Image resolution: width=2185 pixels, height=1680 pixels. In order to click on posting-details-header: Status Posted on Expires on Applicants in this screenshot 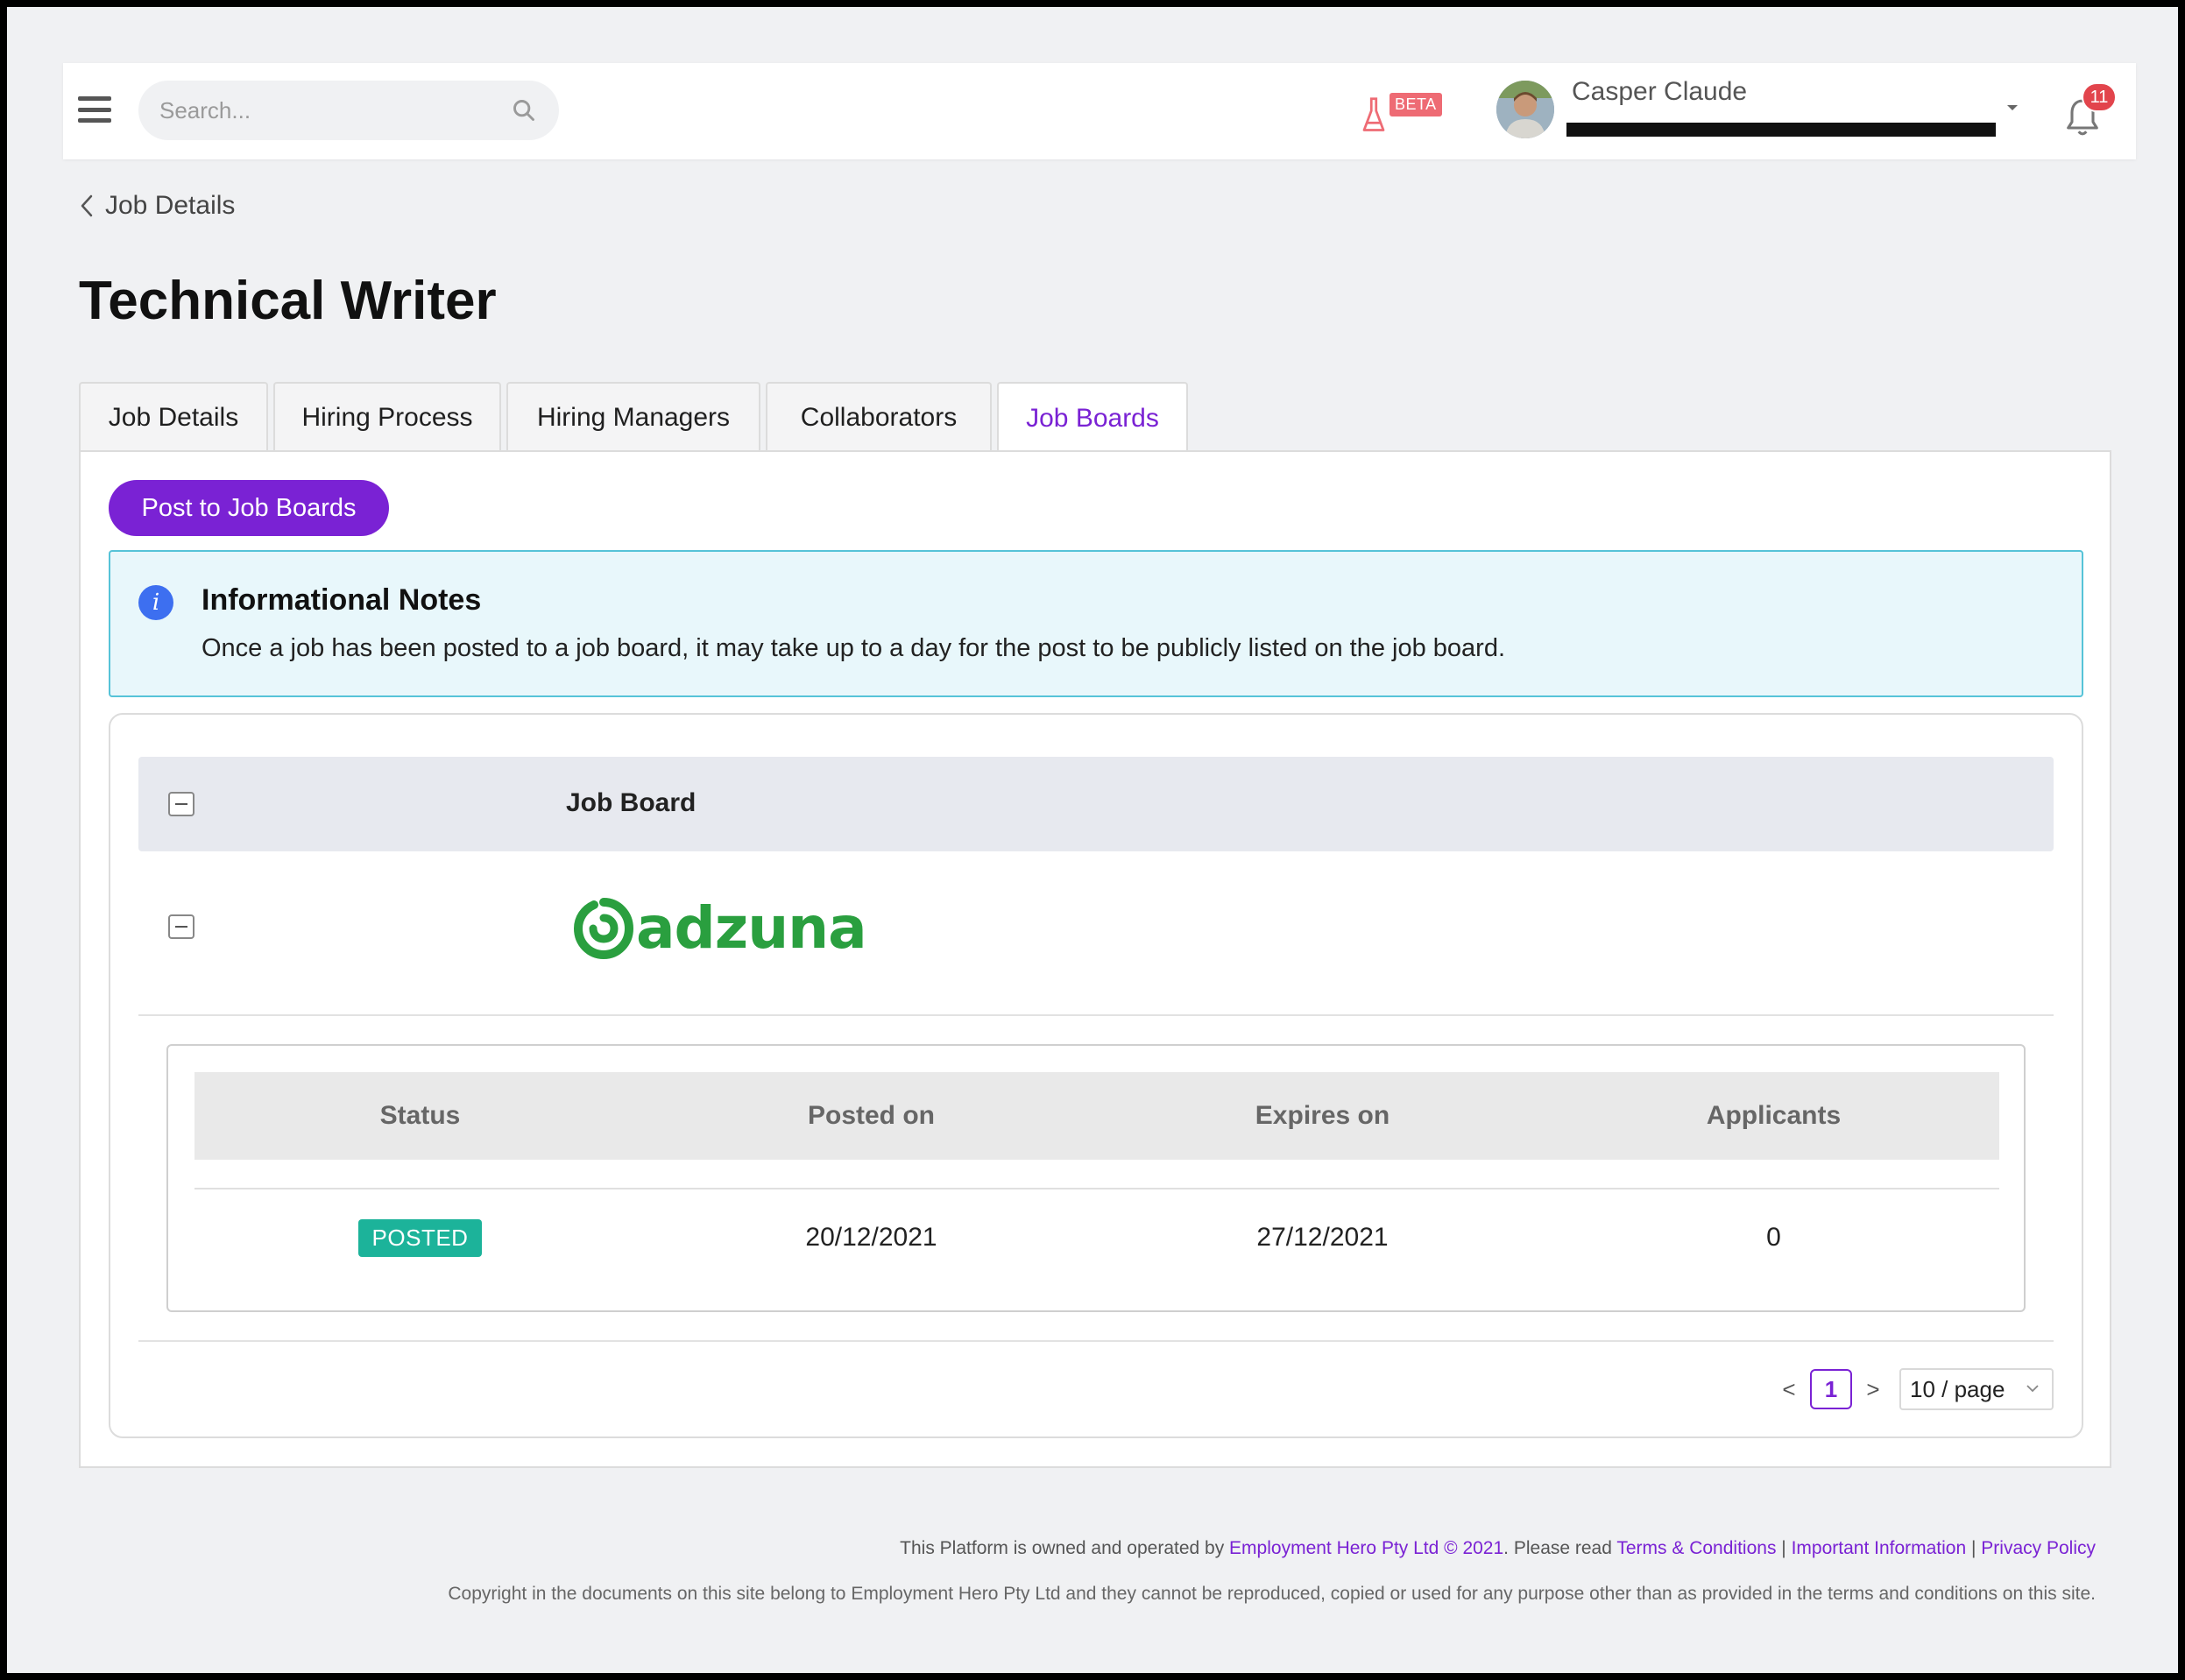, I will do `click(1096, 1116)`.